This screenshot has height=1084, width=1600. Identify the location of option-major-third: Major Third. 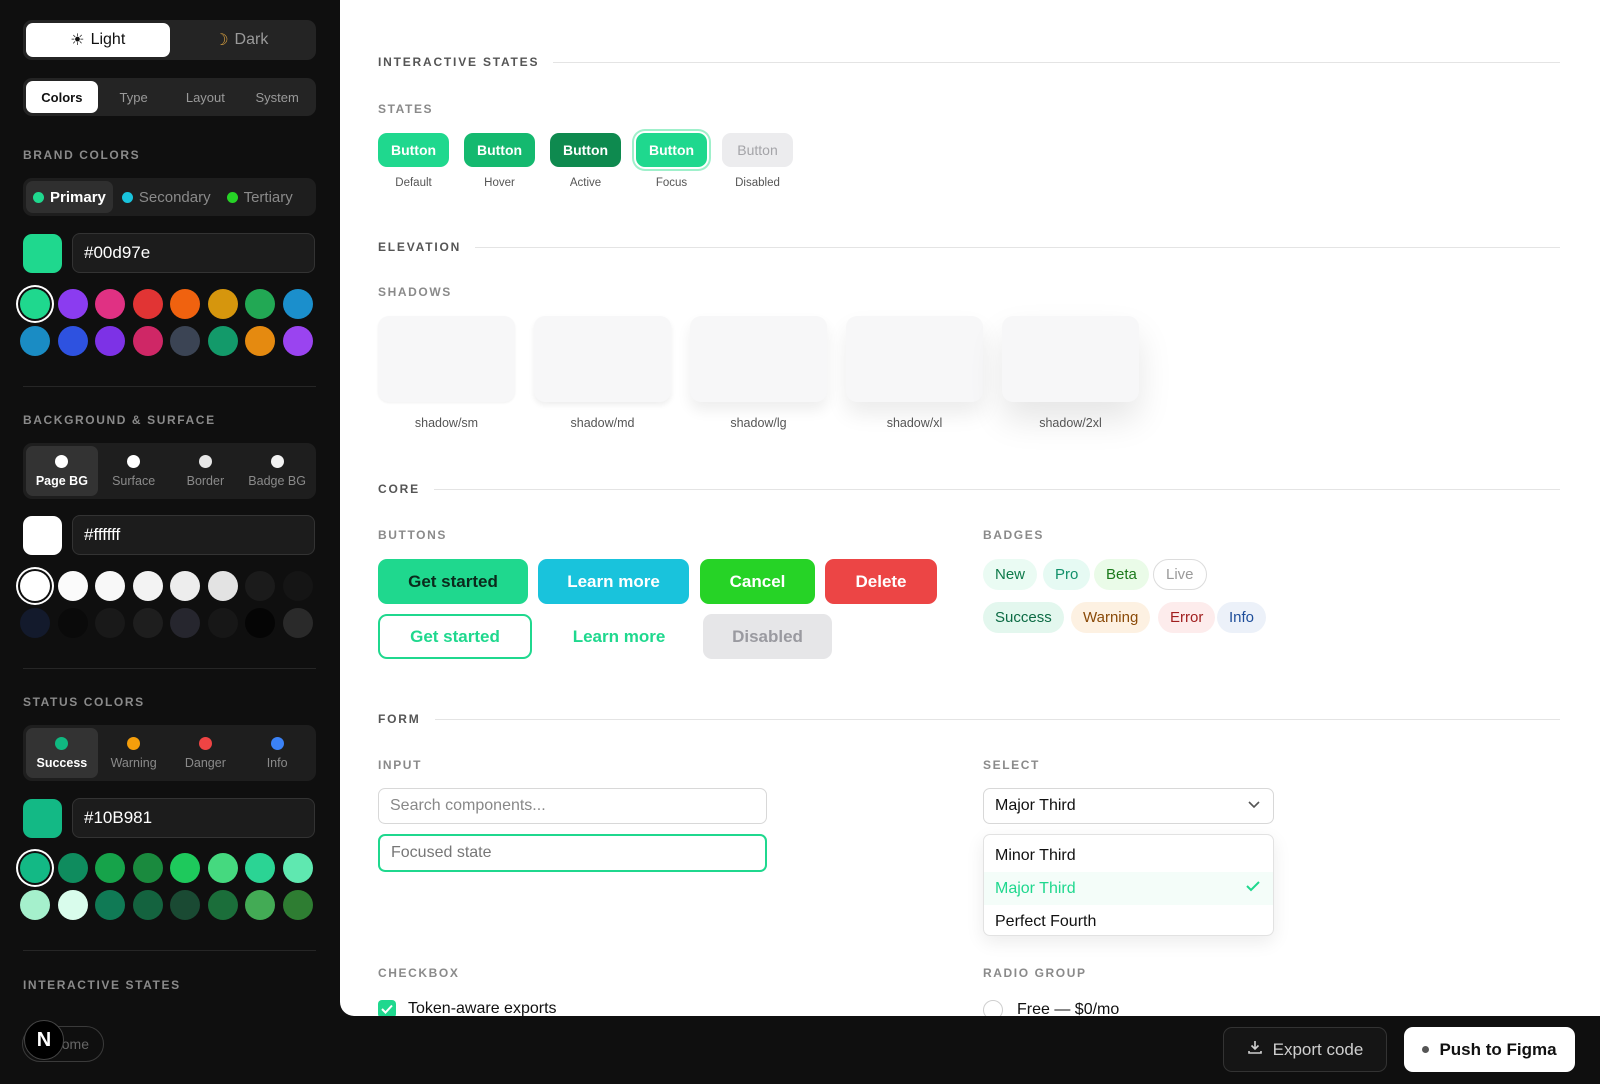
(1128, 888).